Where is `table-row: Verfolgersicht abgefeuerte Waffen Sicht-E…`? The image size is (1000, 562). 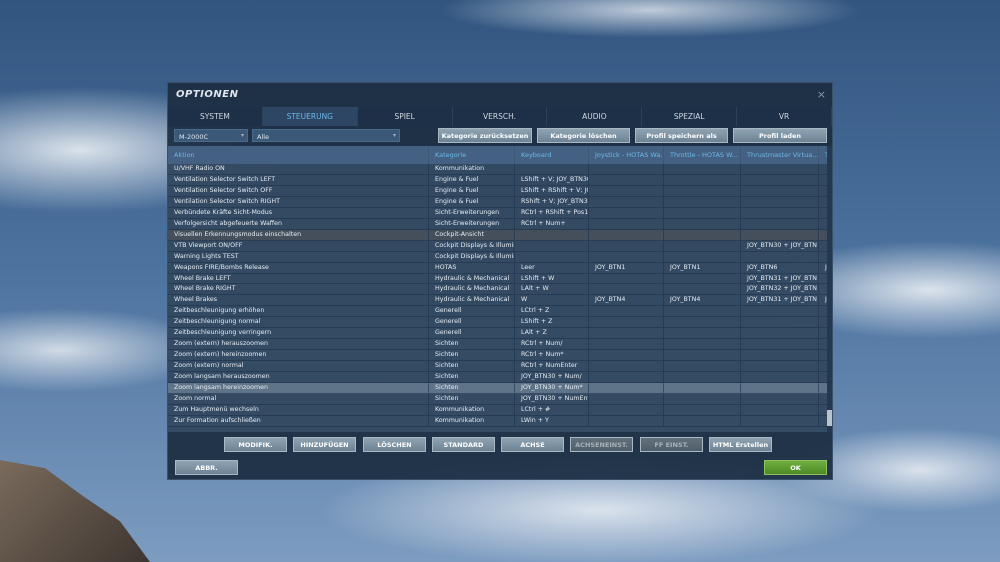
table-row: Verfolgersicht abgefeuerte Waffen Sicht-E… is located at coordinates (500, 224).